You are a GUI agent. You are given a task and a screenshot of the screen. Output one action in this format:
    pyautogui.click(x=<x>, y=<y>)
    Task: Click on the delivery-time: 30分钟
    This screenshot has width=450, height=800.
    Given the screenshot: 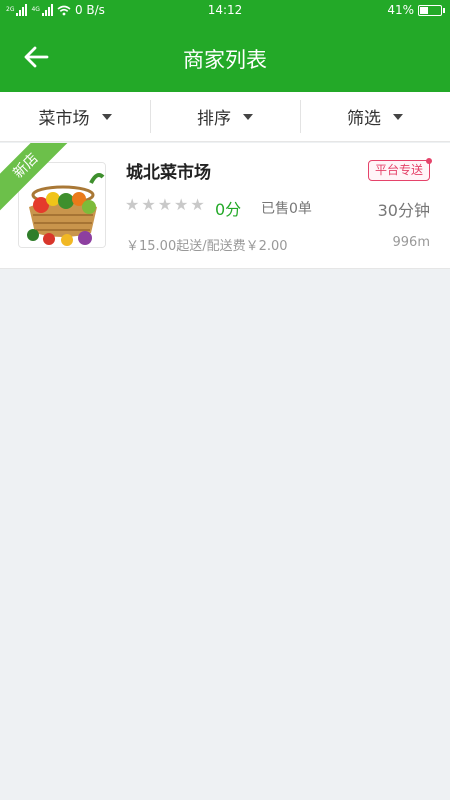 What is the action you would take?
    pyautogui.click(x=403, y=210)
    